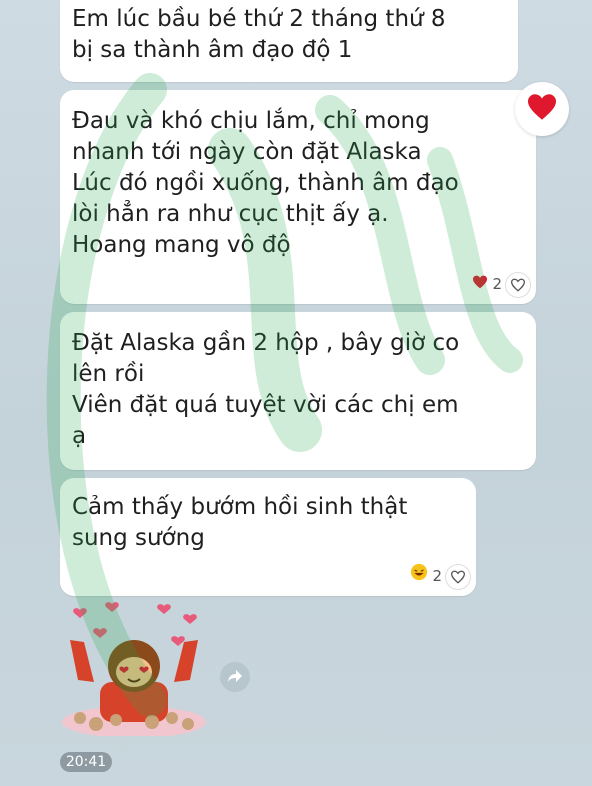 This screenshot has width=592, height=786. I want to click on message-3-line-1: Đặt Alaska gần 2 hộp , bây giờ co, so click(266, 343).